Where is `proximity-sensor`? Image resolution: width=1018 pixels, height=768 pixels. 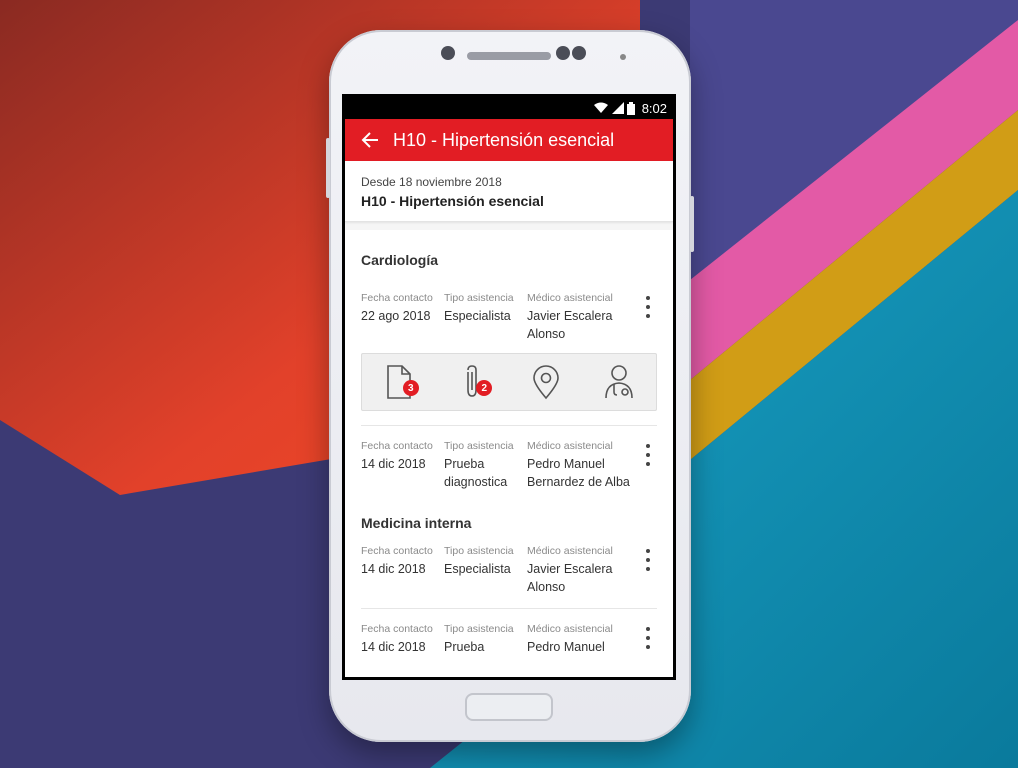
proximity-sensor is located at coordinates (623, 57).